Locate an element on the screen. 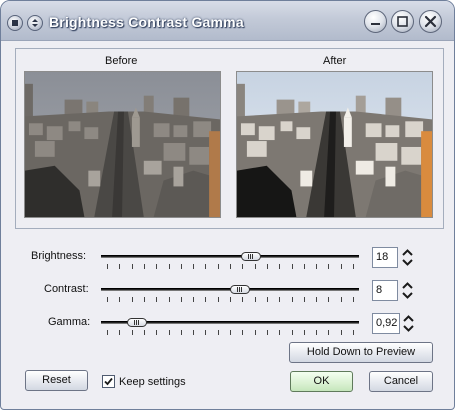  system-menu-icon is located at coordinates (15, 23).